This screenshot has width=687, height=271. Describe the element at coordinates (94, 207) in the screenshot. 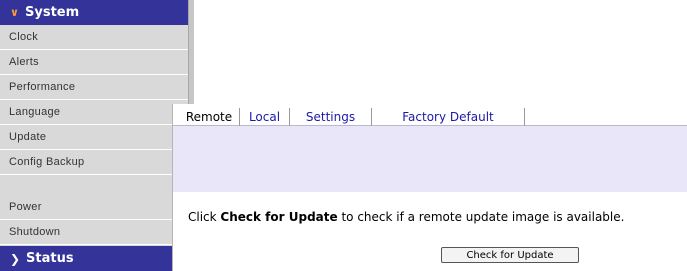

I see `sidebar-item-power: Power` at that location.